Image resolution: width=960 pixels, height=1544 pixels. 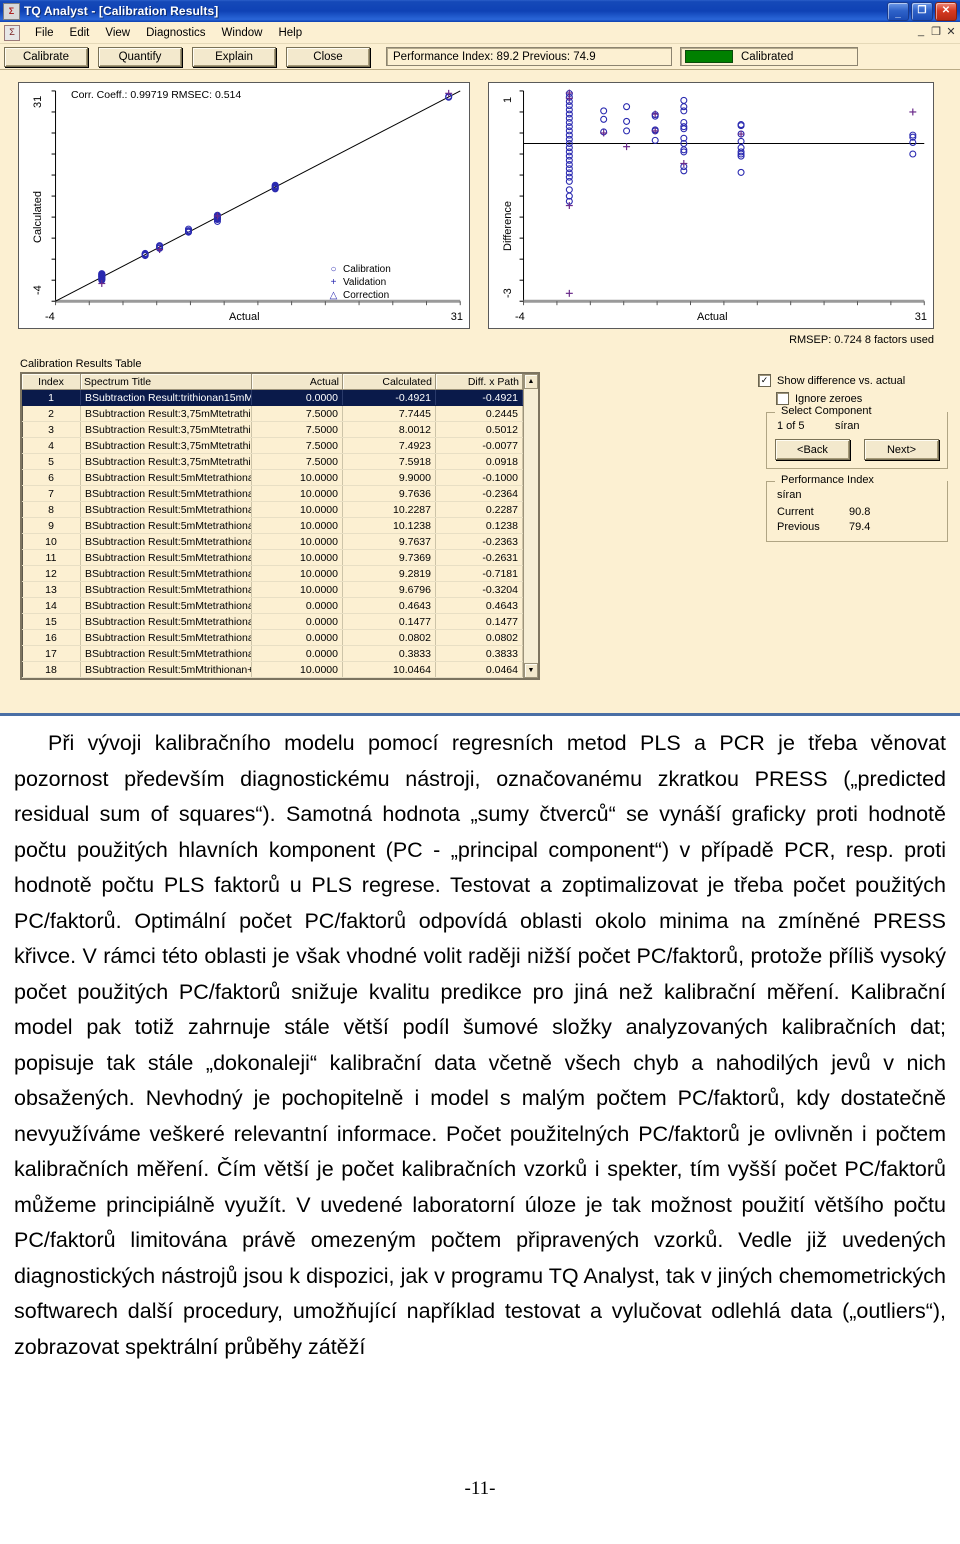 I want to click on quantify-button: Quantify, so click(x=140, y=56).